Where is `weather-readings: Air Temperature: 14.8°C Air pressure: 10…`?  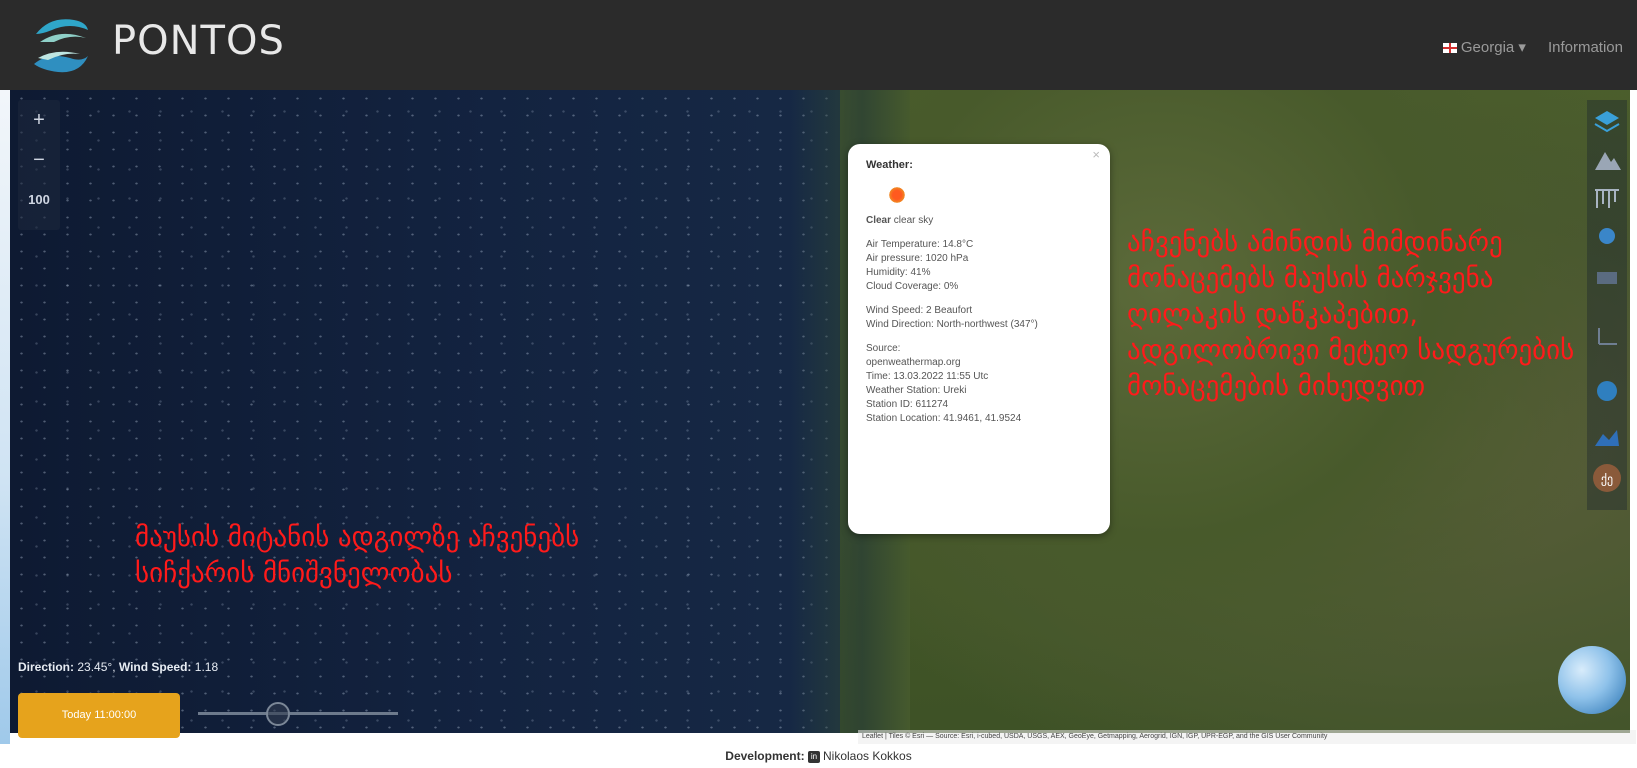
weather-readings: Air Temperature: 14.8°C Air pressure: 10… is located at coordinates (979, 266).